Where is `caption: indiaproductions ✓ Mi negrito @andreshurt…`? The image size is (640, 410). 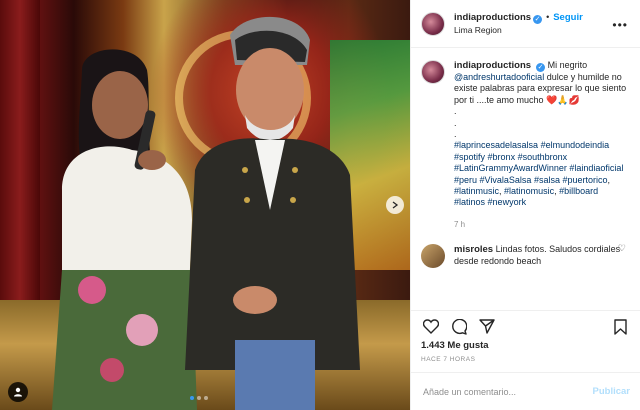
caption: indiaproductions ✓ Mi negrito @andreshurt… is located at coordinates (525, 145).